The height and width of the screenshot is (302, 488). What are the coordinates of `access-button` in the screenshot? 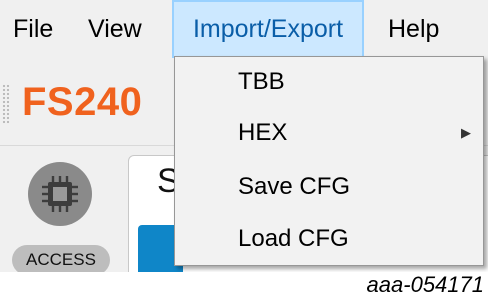 It's located at (60, 194).